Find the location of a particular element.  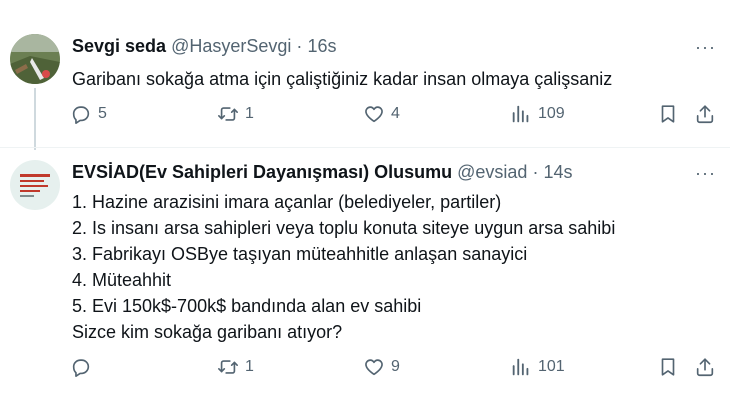

like-button: 4 is located at coordinates (381, 114).